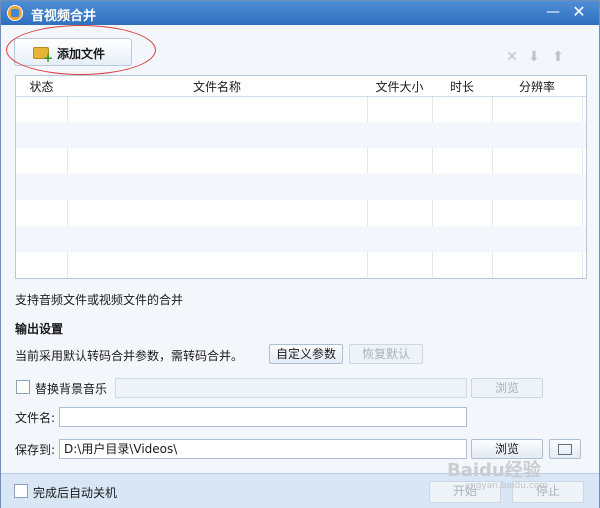  Describe the element at coordinates (494, 470) in the screenshot. I see `watermark-main: Baidu经验` at that location.